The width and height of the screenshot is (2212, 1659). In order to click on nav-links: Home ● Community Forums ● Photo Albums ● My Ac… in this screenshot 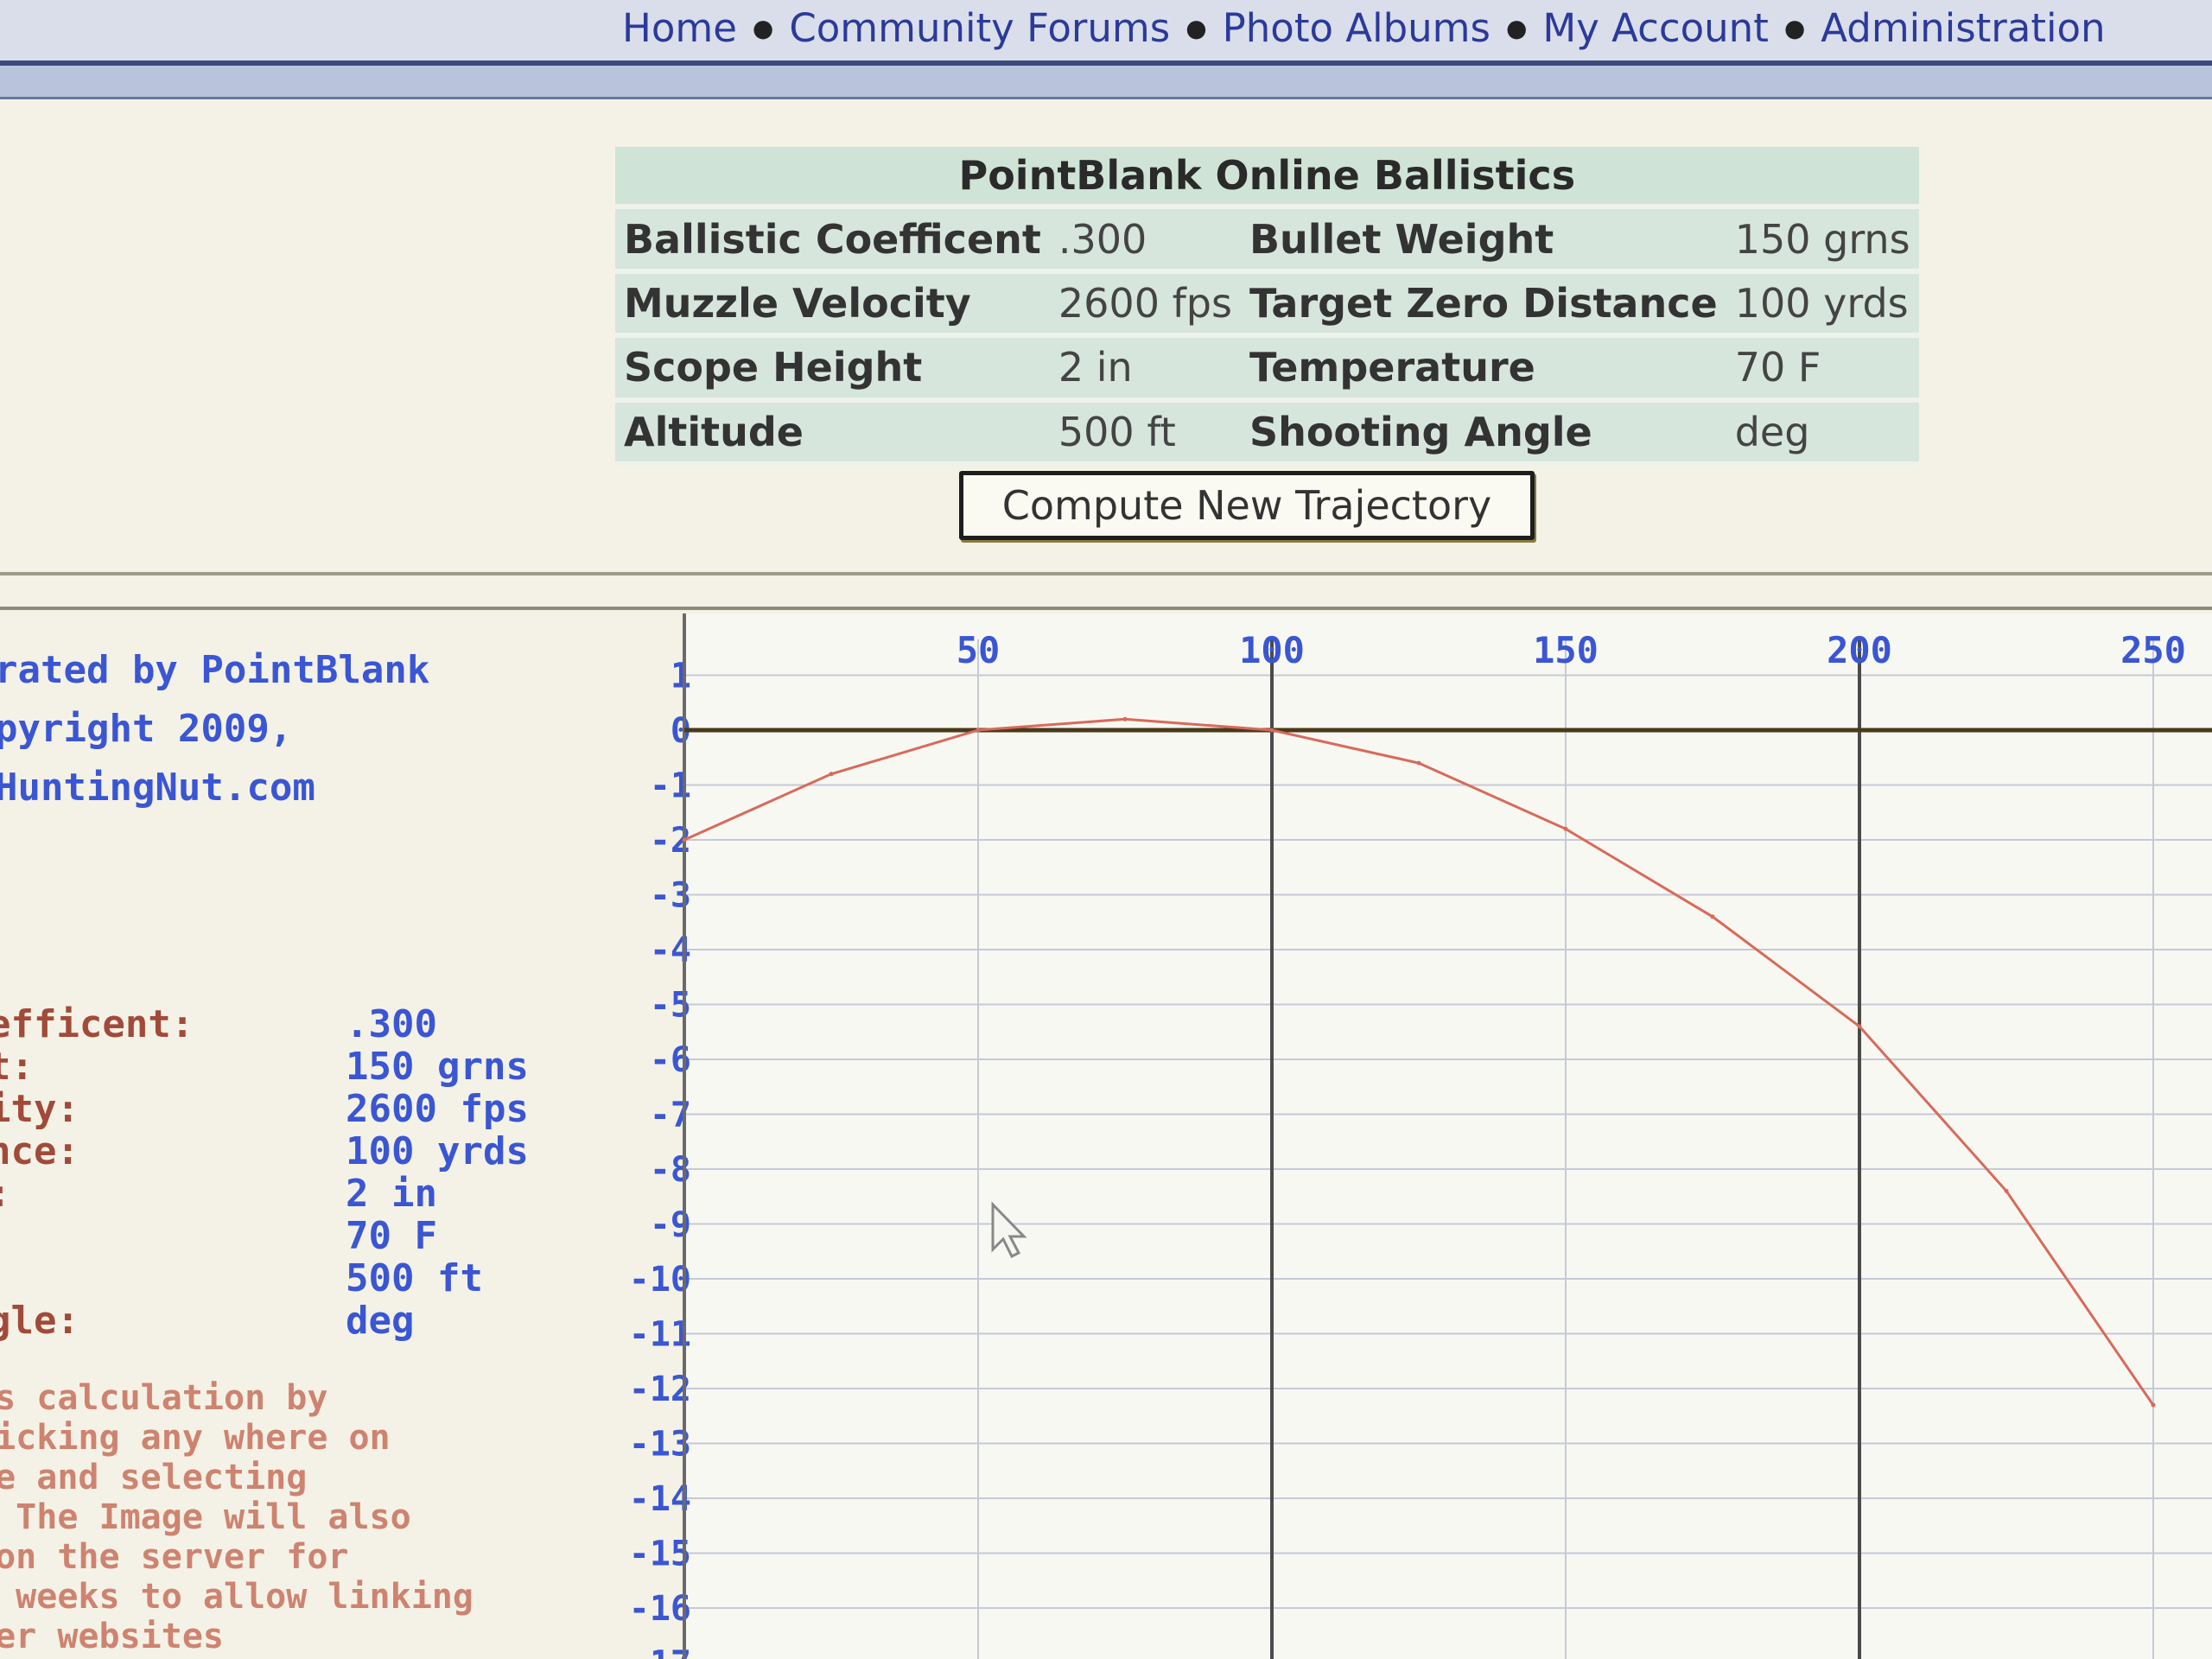, I will do `click(1364, 28)`.